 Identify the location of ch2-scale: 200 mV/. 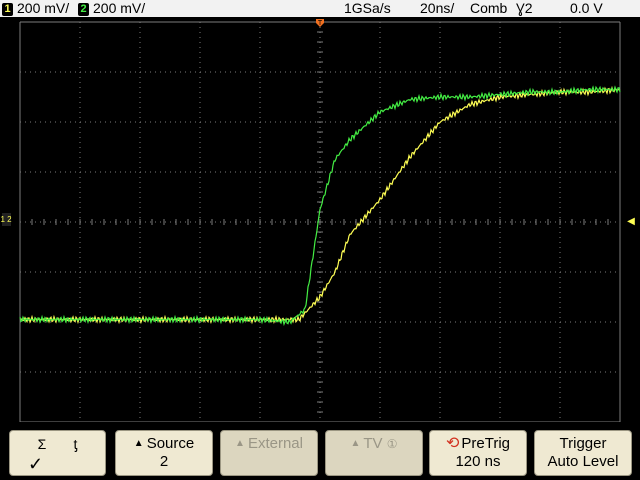
(119, 8).